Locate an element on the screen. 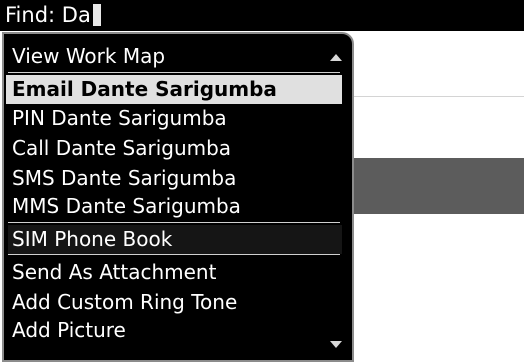  text-cursor is located at coordinates (96, 15).